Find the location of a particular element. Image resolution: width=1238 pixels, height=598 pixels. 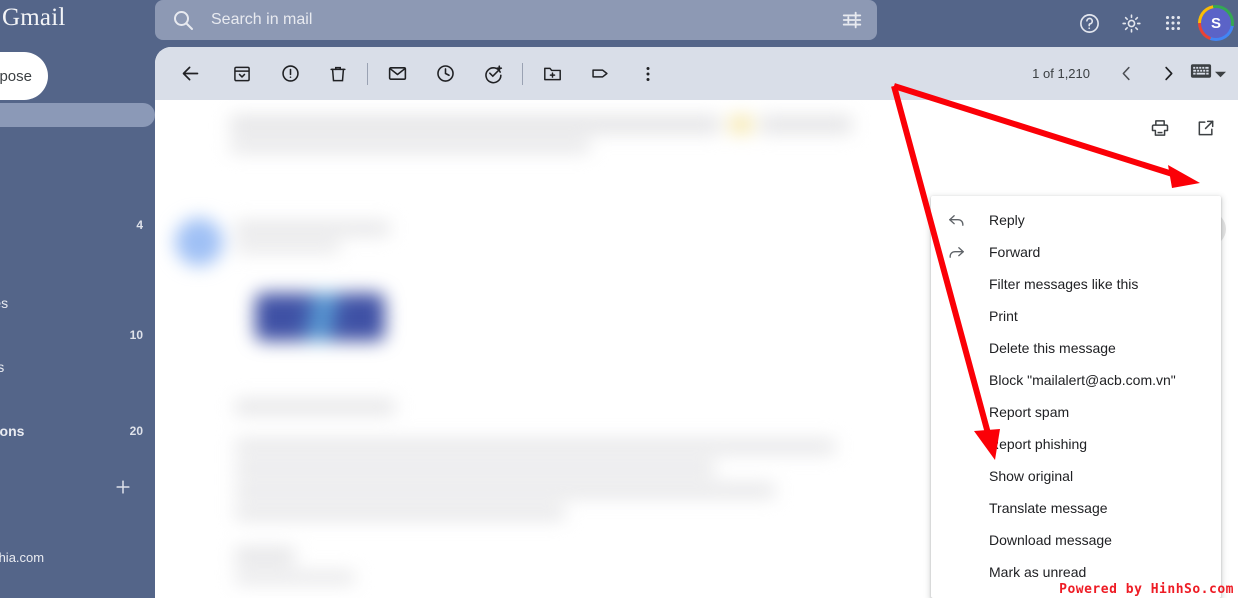

tune-filter-icon is located at coordinates (852, 20).